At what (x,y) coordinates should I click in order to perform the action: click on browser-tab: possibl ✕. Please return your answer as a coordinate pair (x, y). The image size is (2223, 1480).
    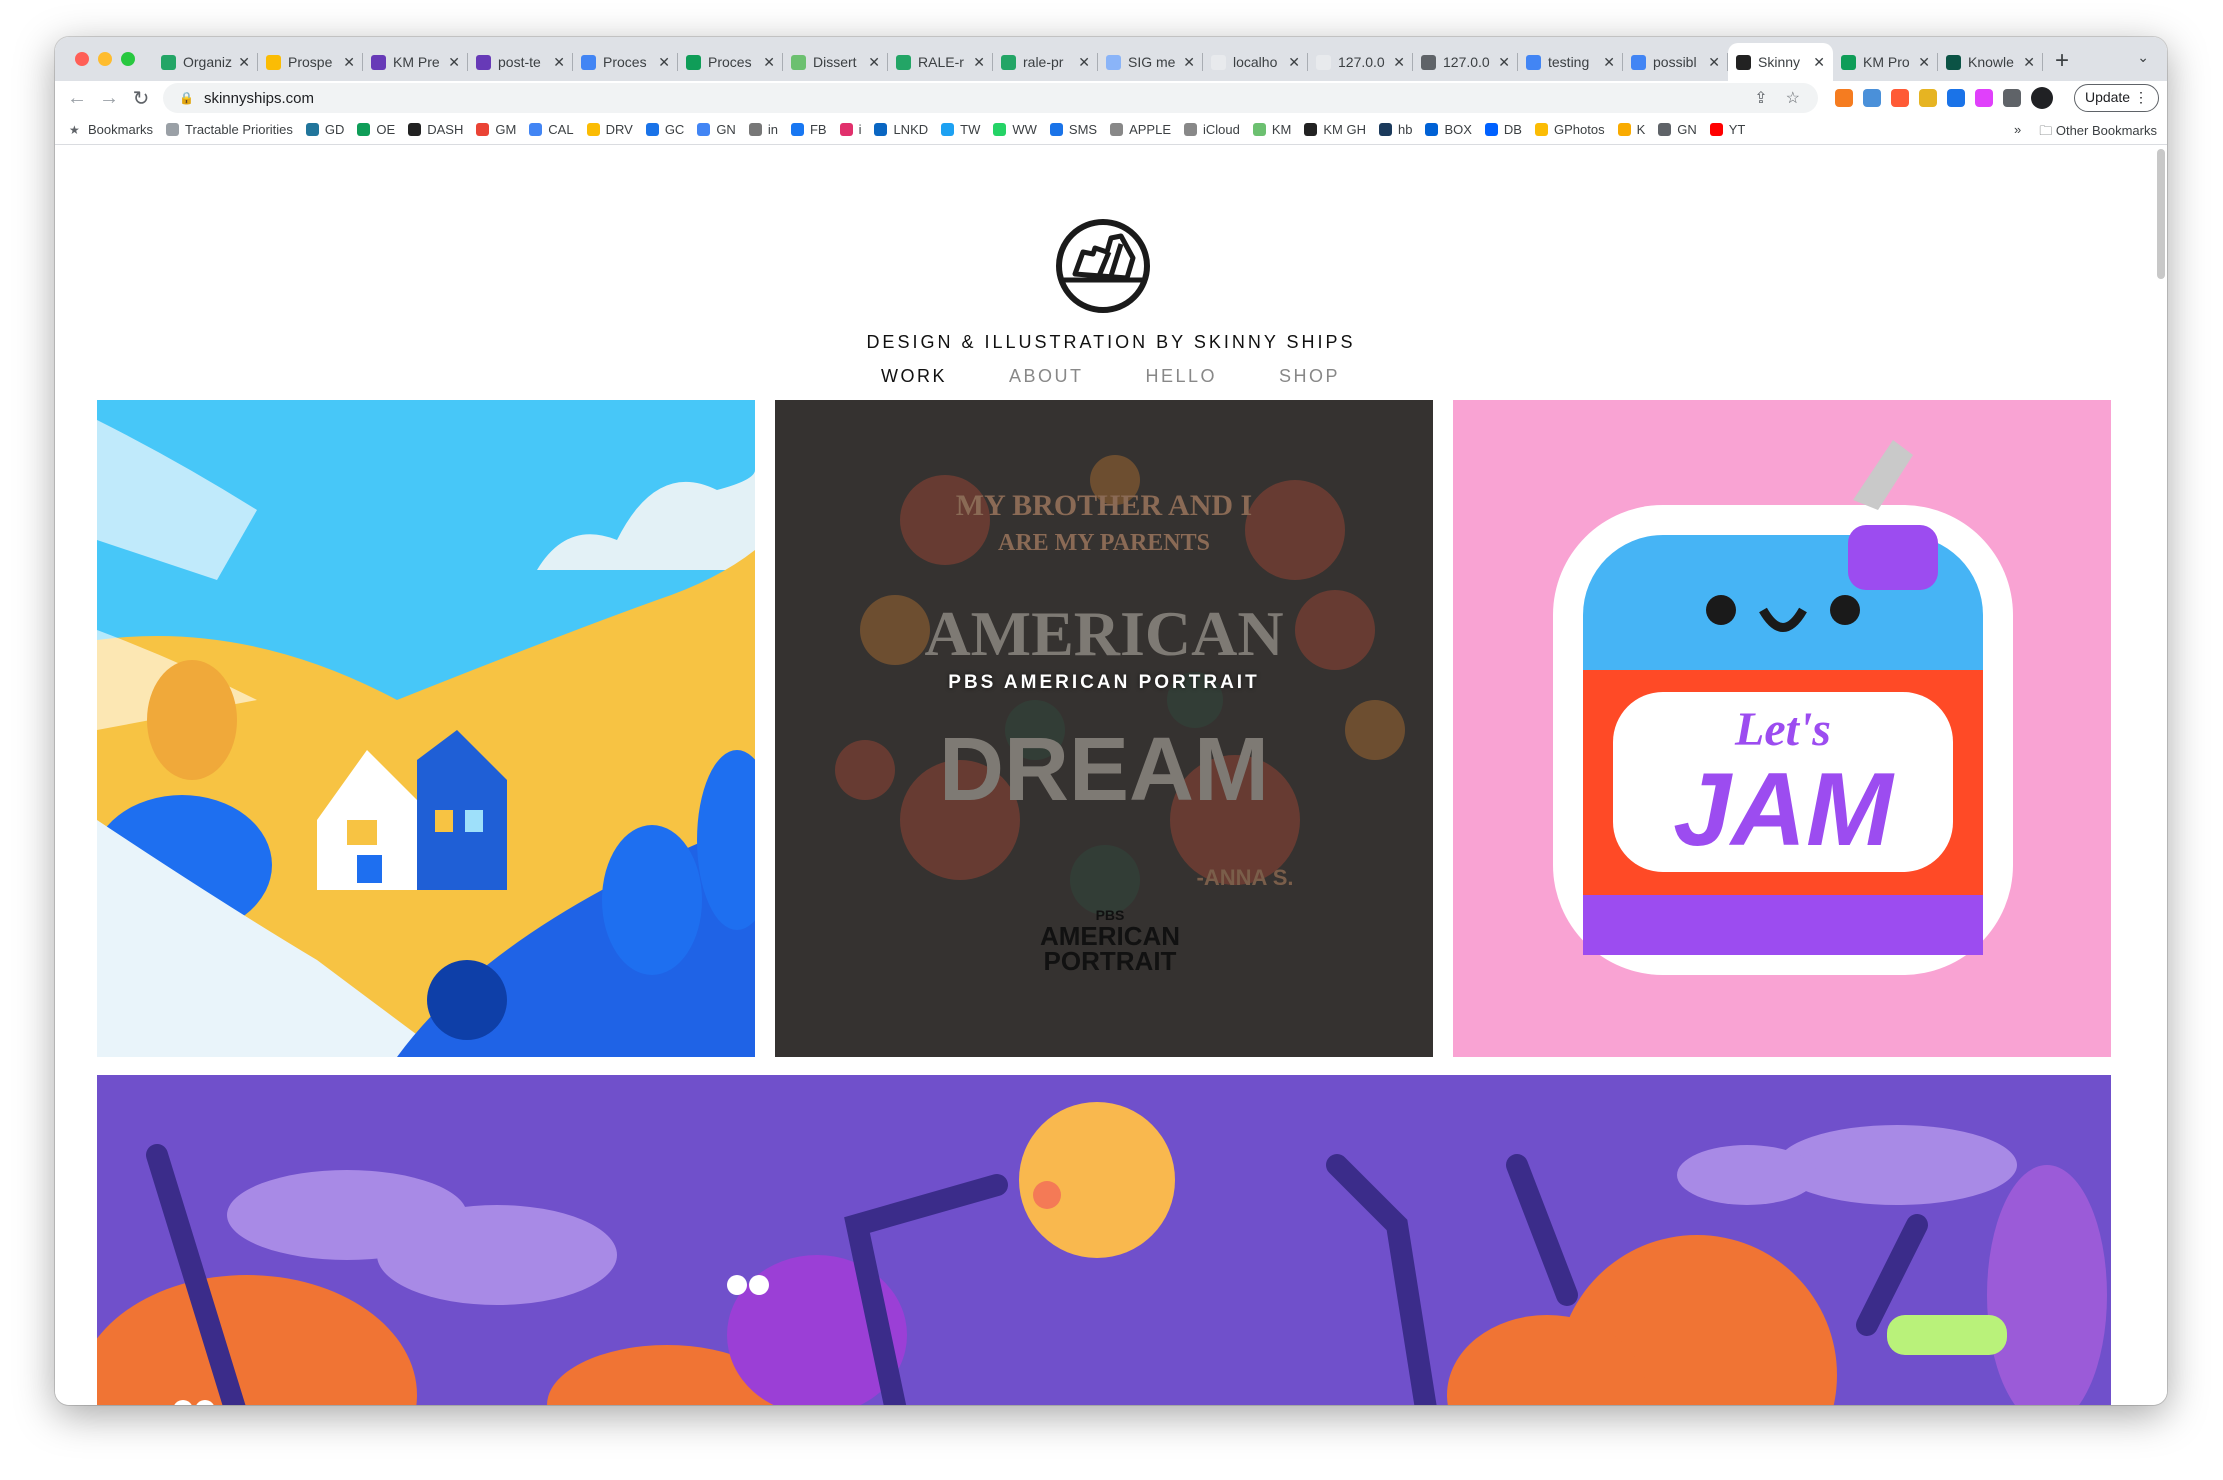
    Looking at the image, I should click on (1675, 62).